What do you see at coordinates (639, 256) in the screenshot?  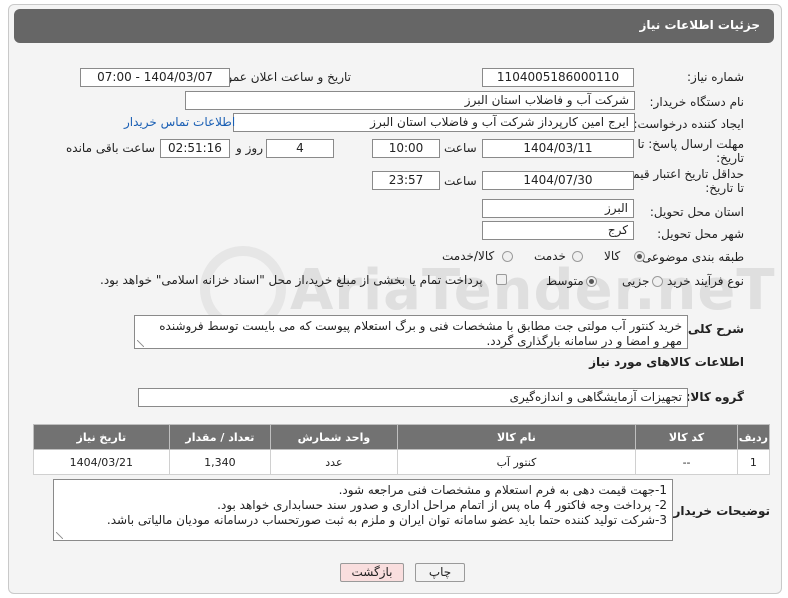 I see `category-radio-goods` at bounding box center [639, 256].